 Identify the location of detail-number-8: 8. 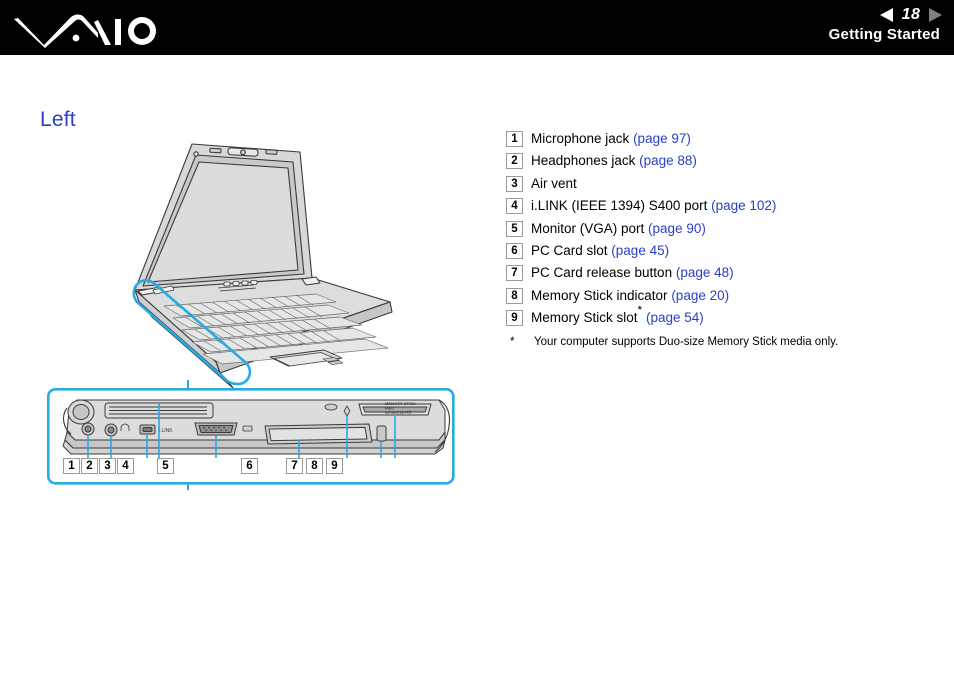
(314, 466).